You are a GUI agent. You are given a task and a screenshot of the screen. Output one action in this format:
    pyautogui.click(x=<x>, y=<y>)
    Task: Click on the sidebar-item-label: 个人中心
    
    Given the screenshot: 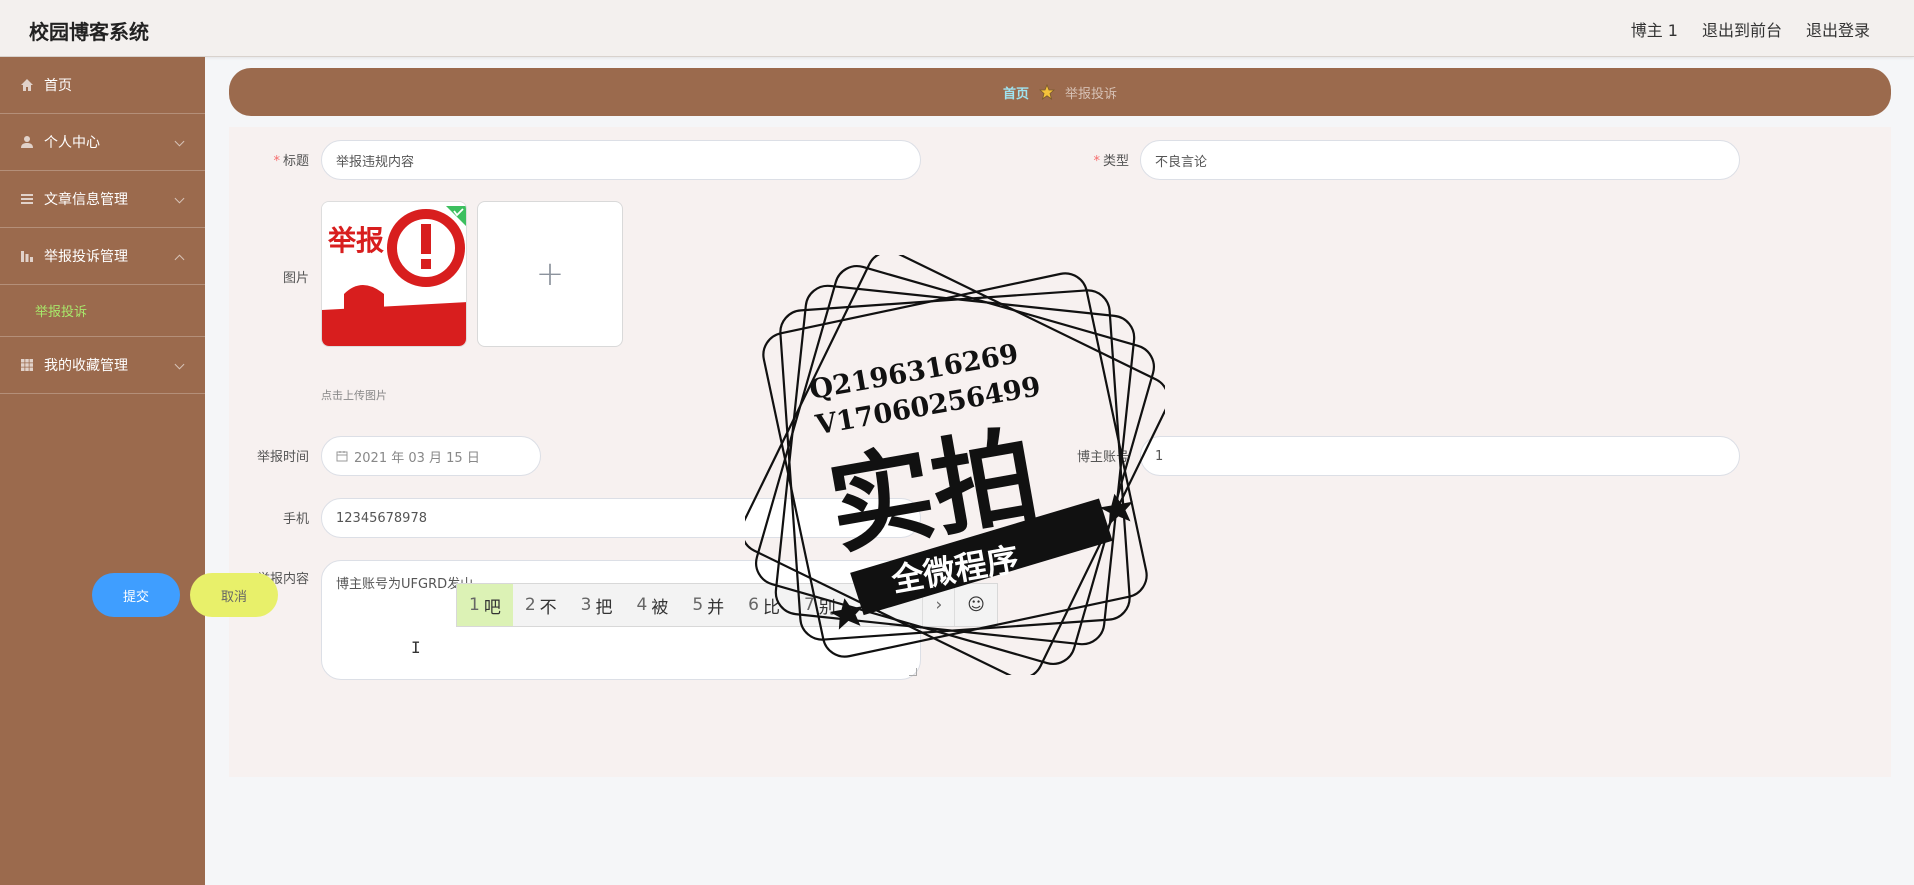 What is the action you would take?
    pyautogui.click(x=72, y=143)
    